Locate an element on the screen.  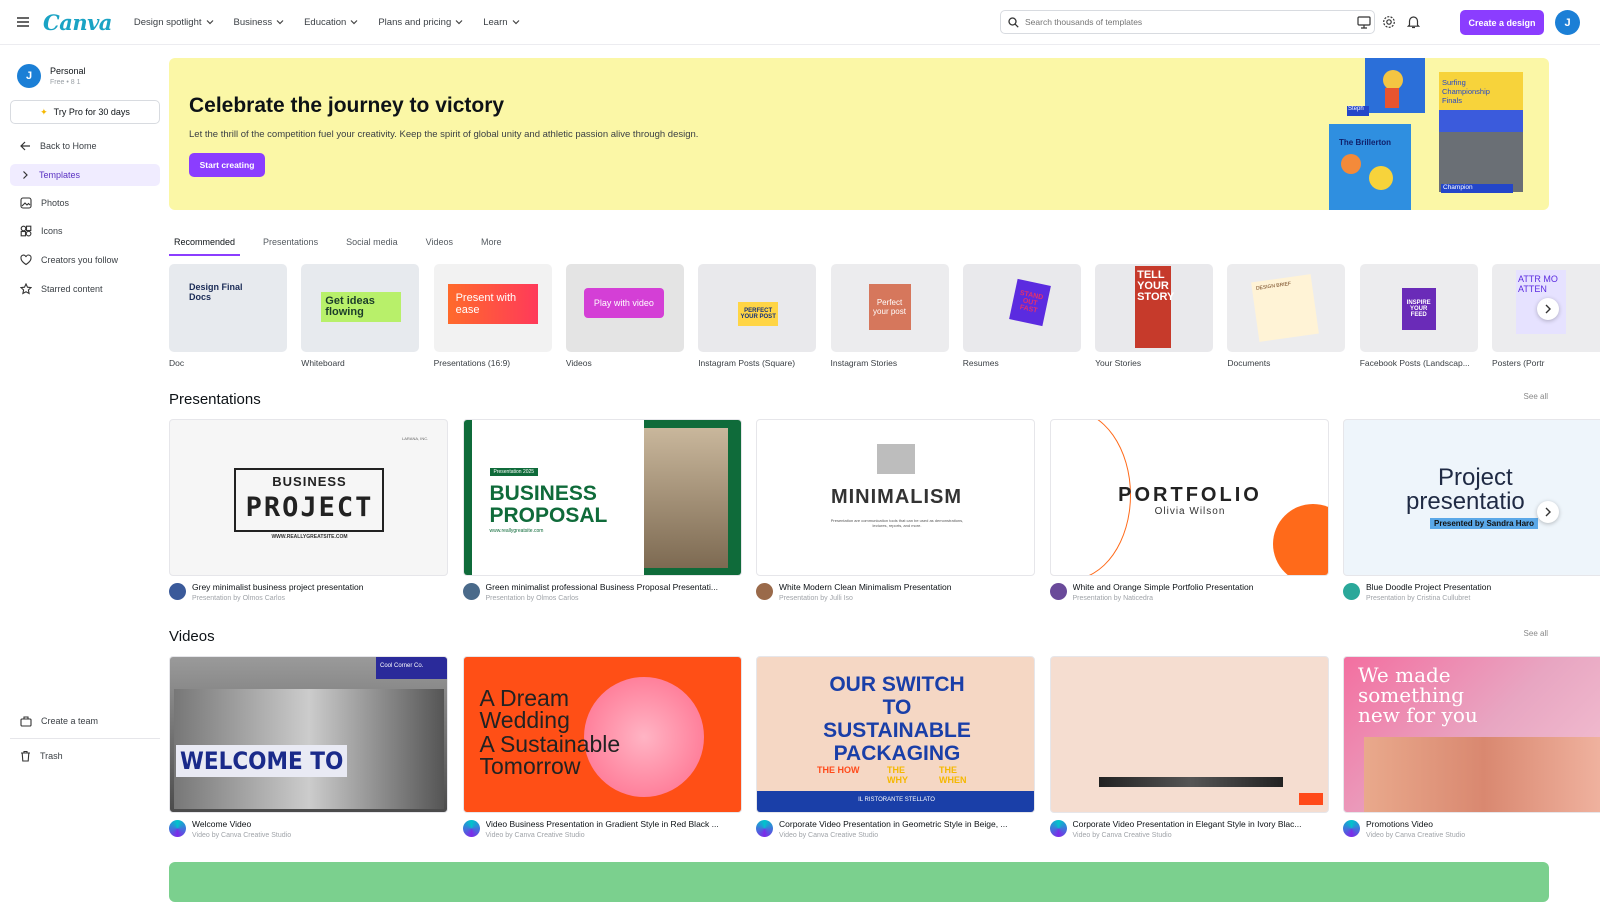
sidebar-item-icons: Icons is located at coordinates (85, 231).